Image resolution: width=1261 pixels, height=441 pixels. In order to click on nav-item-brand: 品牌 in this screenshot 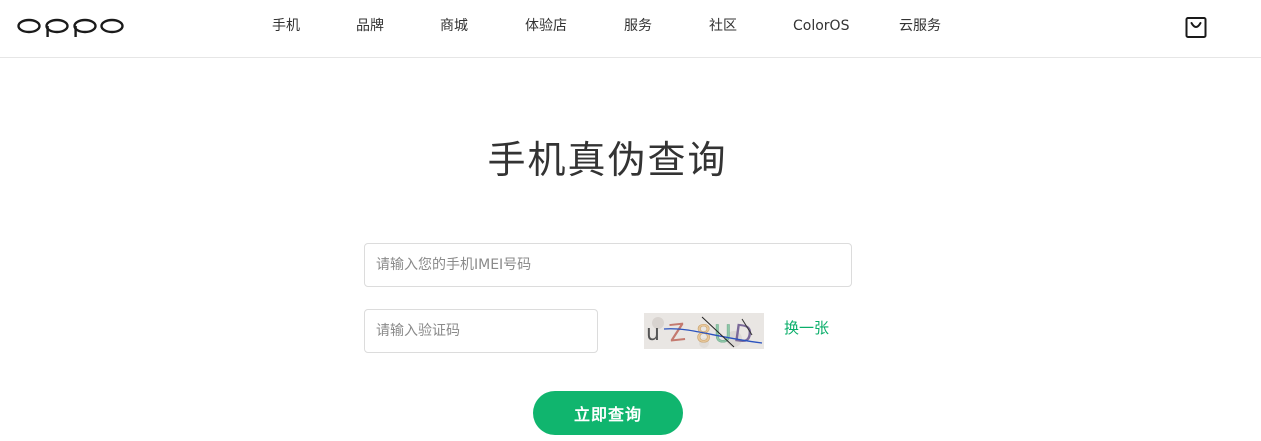, I will do `click(370, 26)`.